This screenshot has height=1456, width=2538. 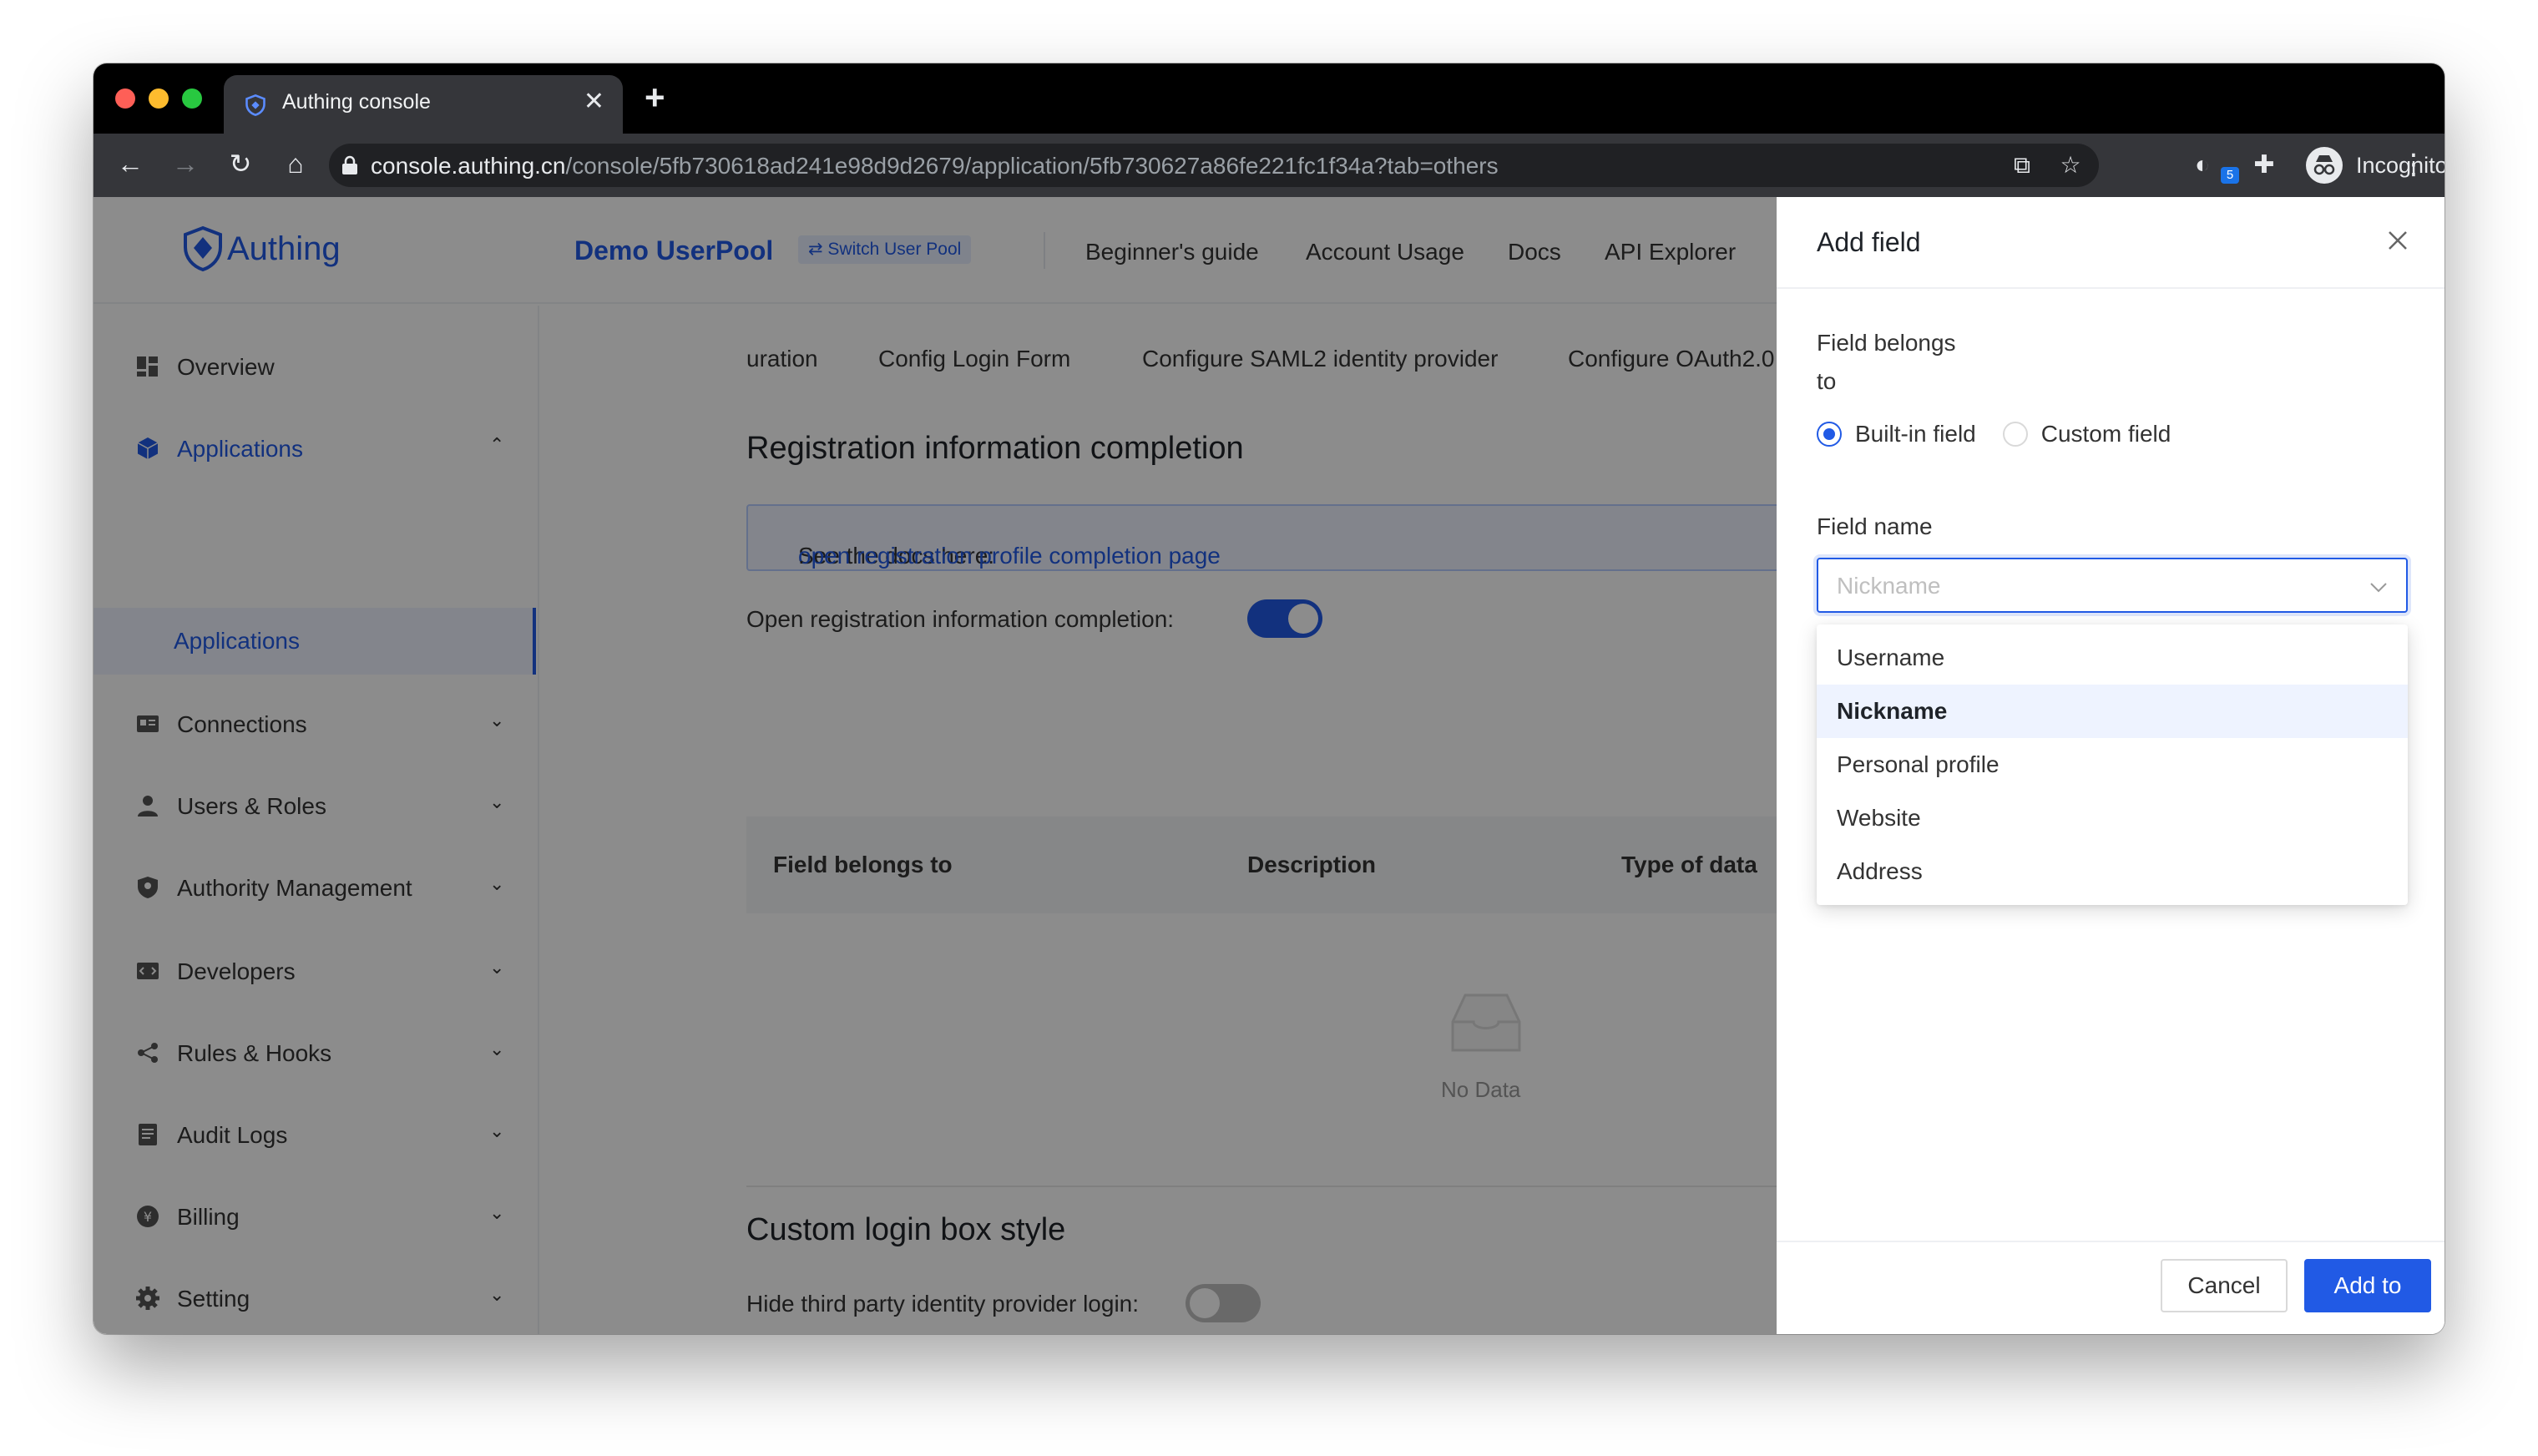 What do you see at coordinates (2015, 434) in the screenshot?
I see `radio-unchecked-icon` at bounding box center [2015, 434].